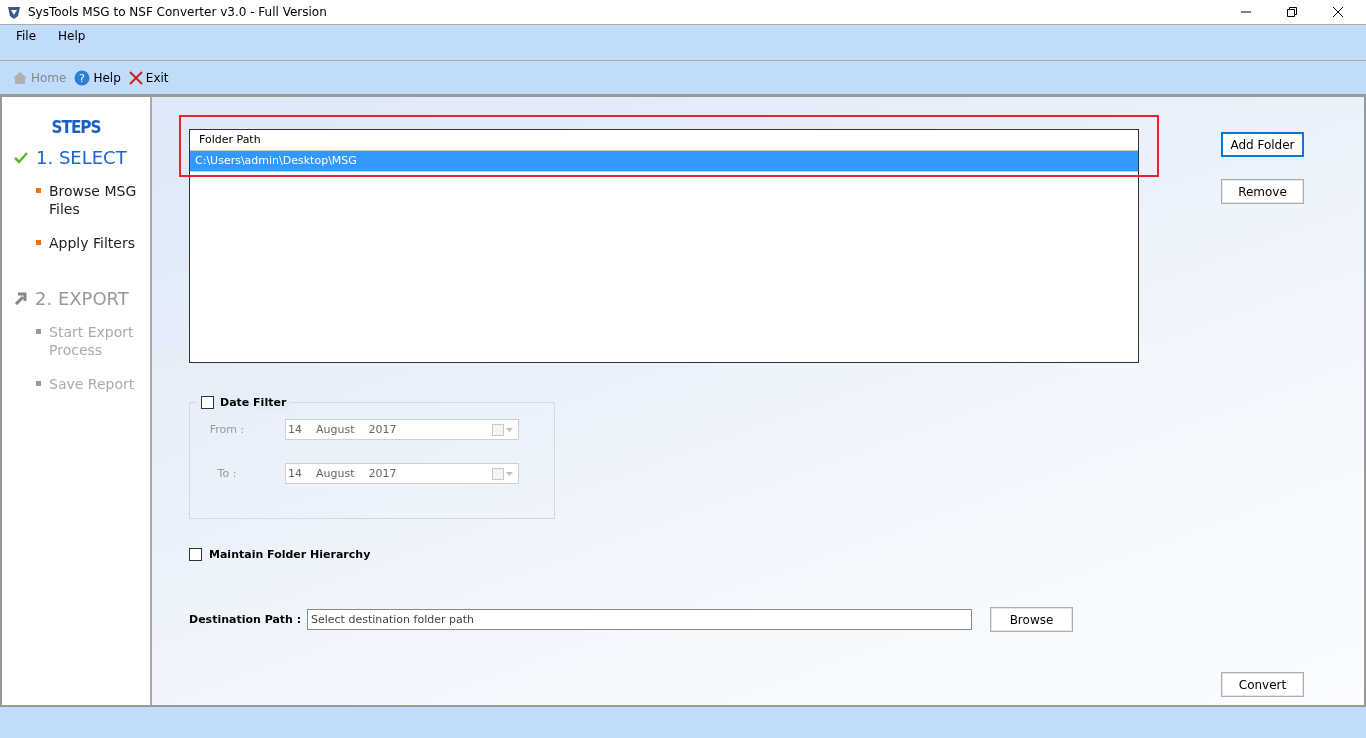 The image size is (1366, 738). Describe the element at coordinates (639, 619) in the screenshot. I see `destination-field: Select destination folder path` at that location.